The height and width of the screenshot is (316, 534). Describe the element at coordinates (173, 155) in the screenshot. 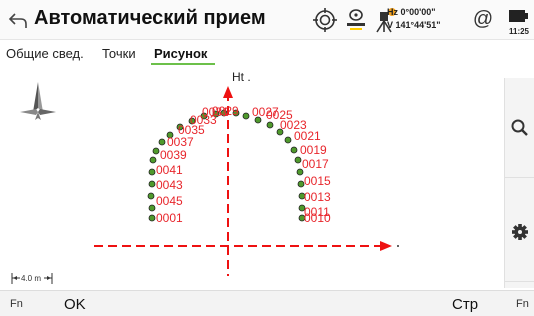

I see `point-label: 0039` at that location.